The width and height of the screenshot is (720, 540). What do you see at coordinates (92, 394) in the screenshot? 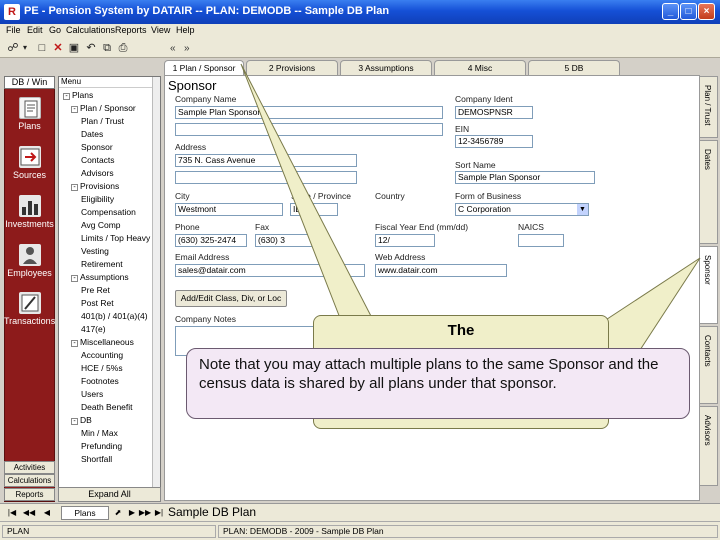
I see `tree-item: Users` at bounding box center [92, 394].